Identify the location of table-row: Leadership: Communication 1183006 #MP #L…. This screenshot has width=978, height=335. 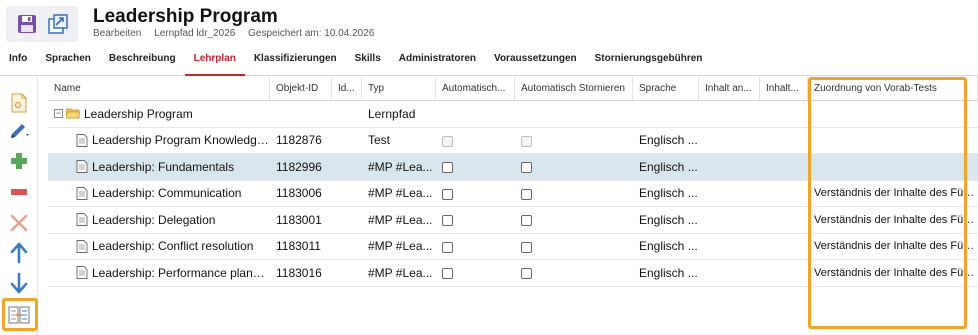
(513, 193).